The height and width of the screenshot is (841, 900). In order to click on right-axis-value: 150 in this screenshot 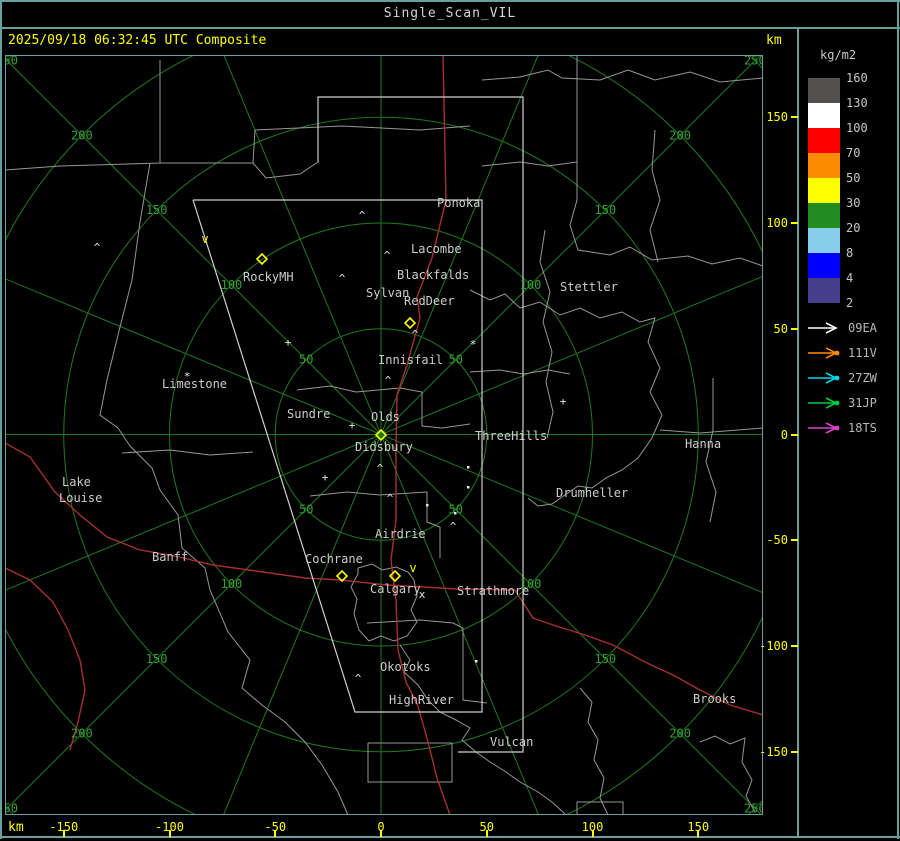, I will do `click(777, 117)`.